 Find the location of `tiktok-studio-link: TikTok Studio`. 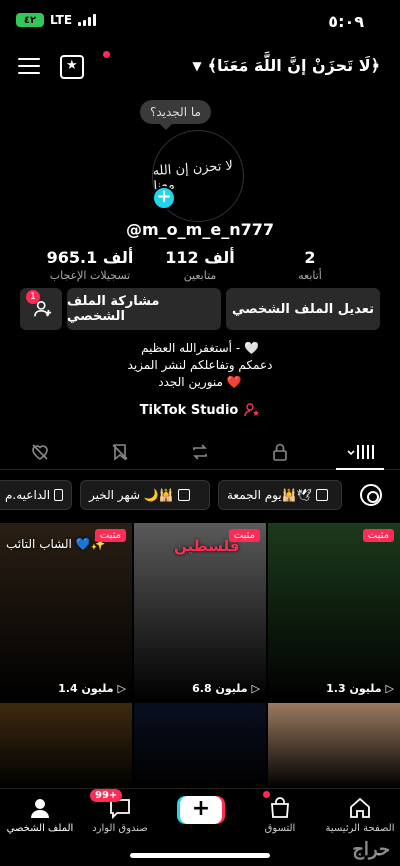

tiktok-studio-link: TikTok Studio is located at coordinates (200, 410).